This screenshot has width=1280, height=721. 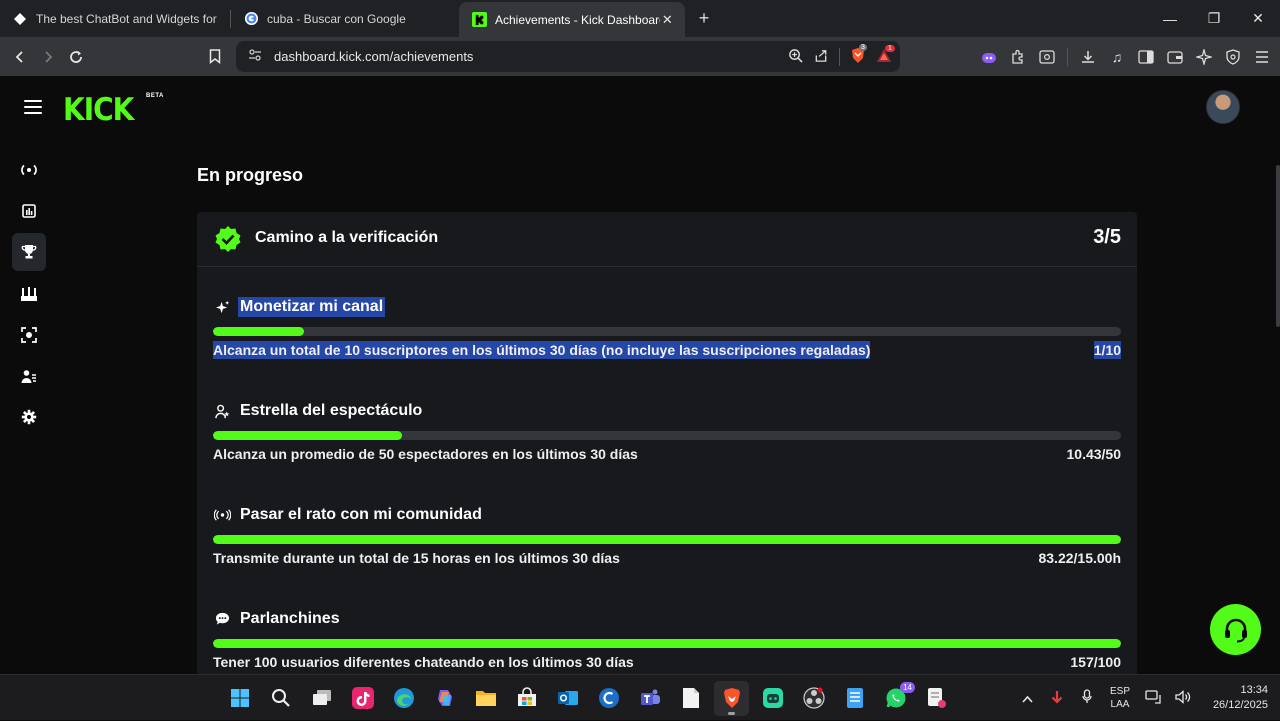 I want to click on snipping-icon, so click(x=936, y=698).